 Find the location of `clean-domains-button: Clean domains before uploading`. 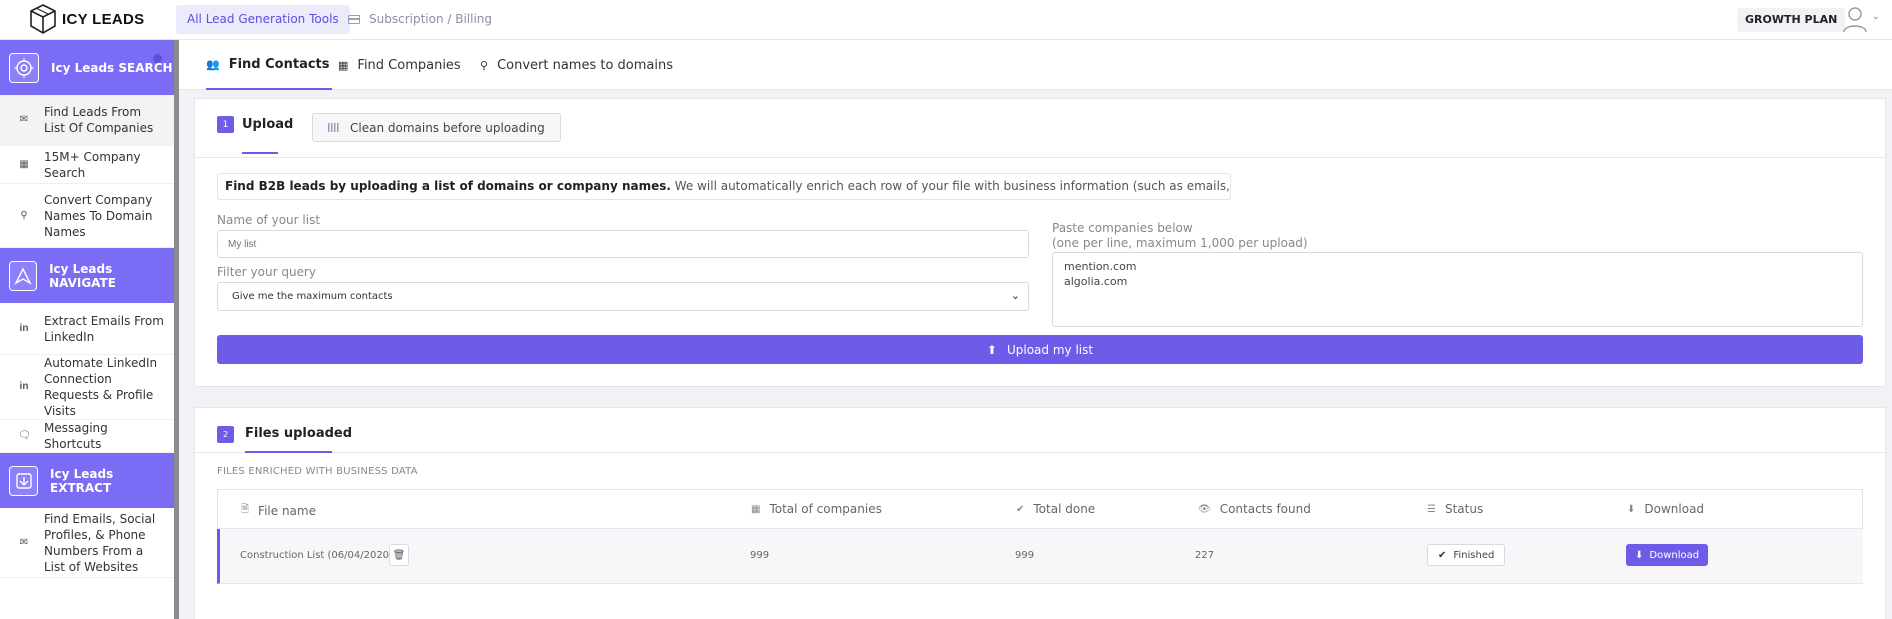

clean-domains-button: Clean domains before uploading is located at coordinates (436, 127).